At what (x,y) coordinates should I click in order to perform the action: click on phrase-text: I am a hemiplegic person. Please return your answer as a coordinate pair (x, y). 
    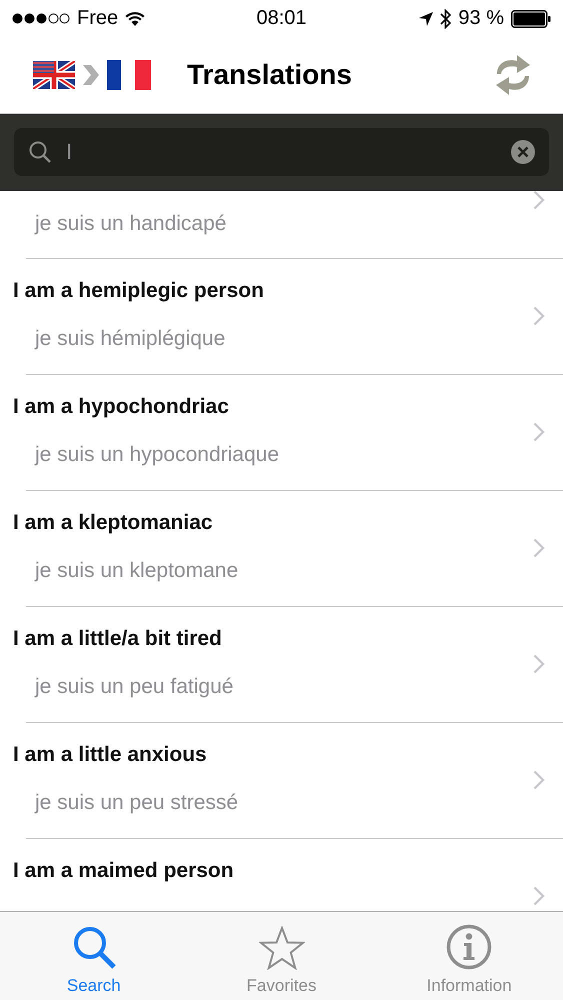
    Looking at the image, I should click on (138, 290).